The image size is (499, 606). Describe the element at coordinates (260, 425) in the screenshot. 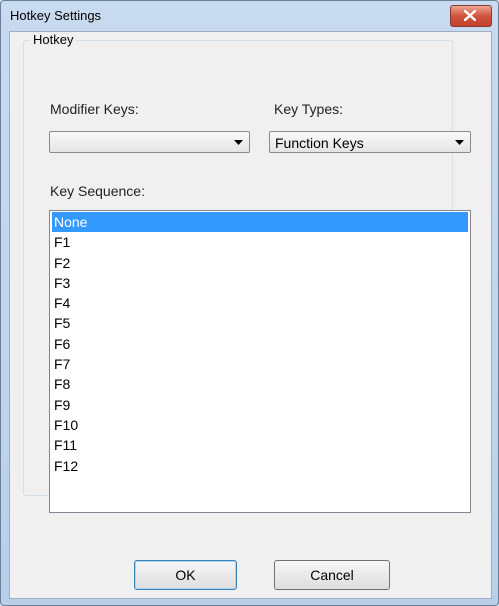

I see `list-item: F10` at that location.